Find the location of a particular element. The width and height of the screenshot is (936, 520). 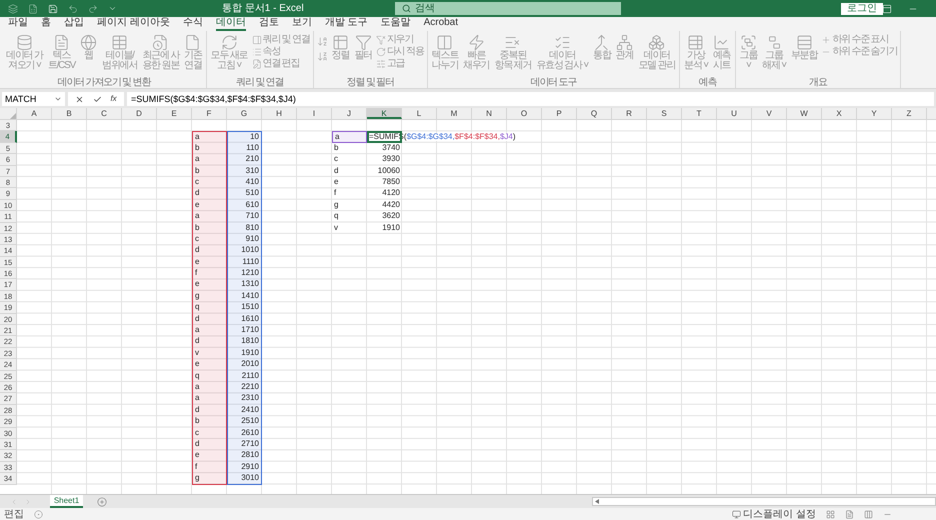

edit-document-icon is located at coordinates (257, 63).